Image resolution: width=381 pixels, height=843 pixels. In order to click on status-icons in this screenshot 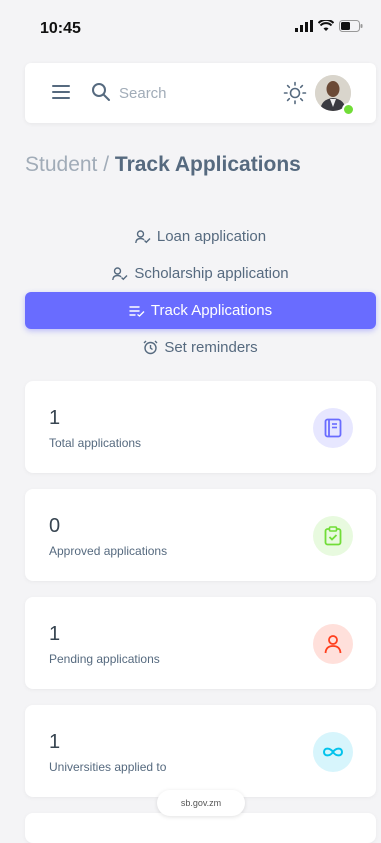, I will do `click(329, 26)`.